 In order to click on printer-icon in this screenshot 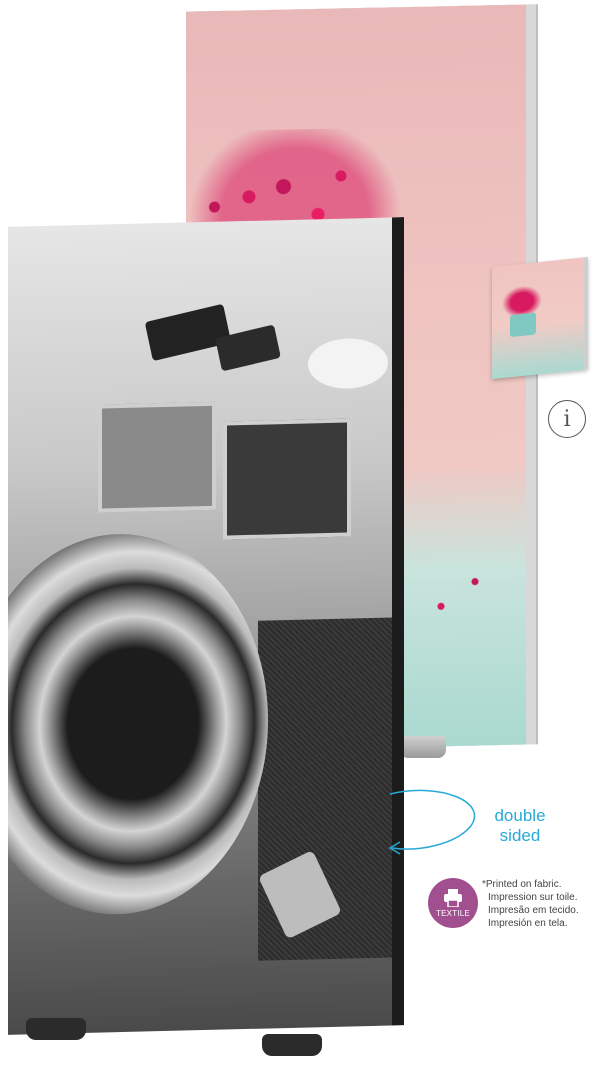, I will do `click(453, 897)`.